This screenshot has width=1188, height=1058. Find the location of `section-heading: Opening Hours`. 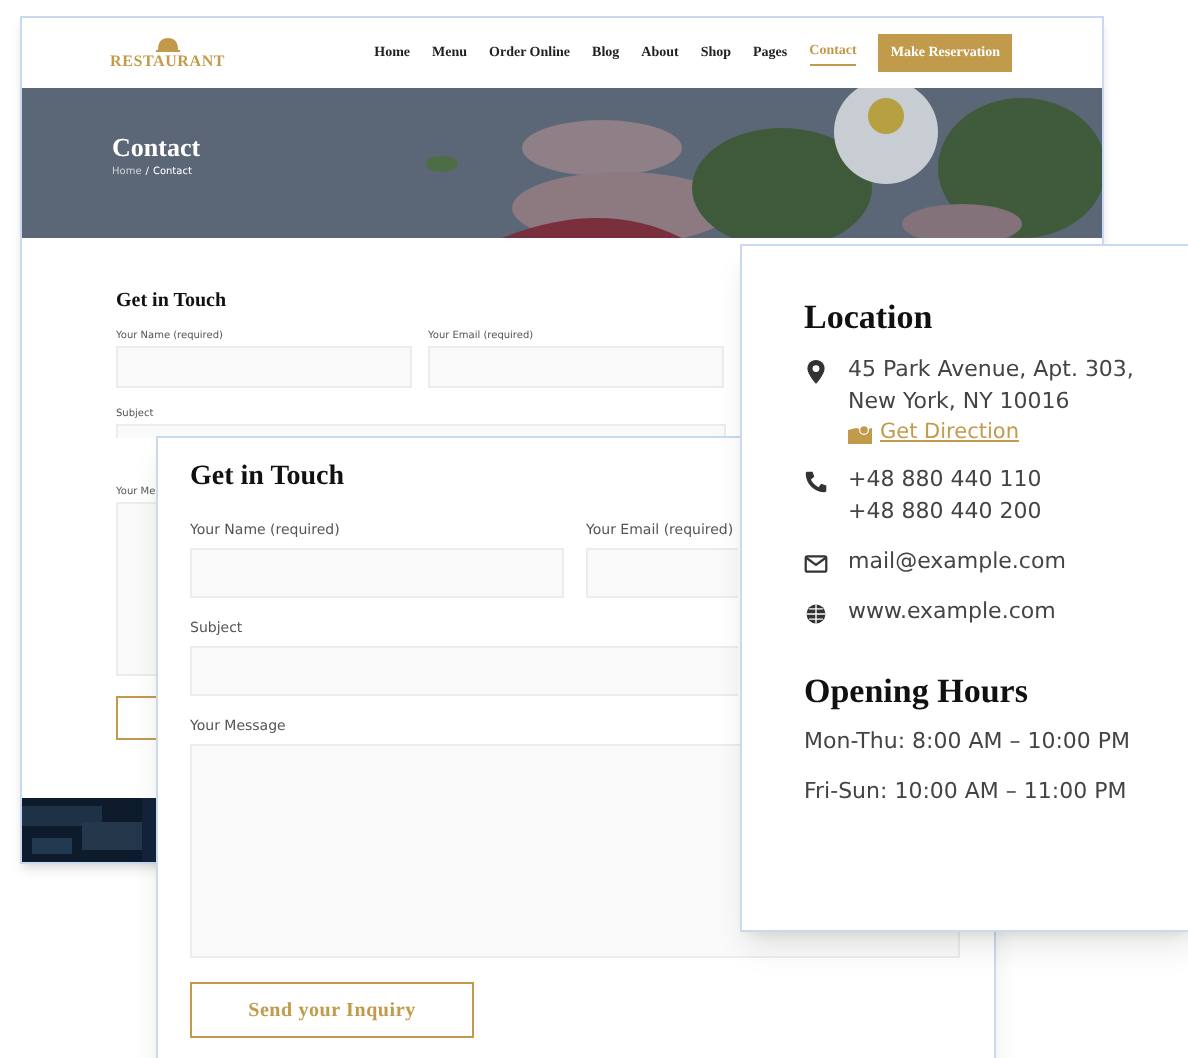

section-heading: Opening Hours is located at coordinates (917, 692).